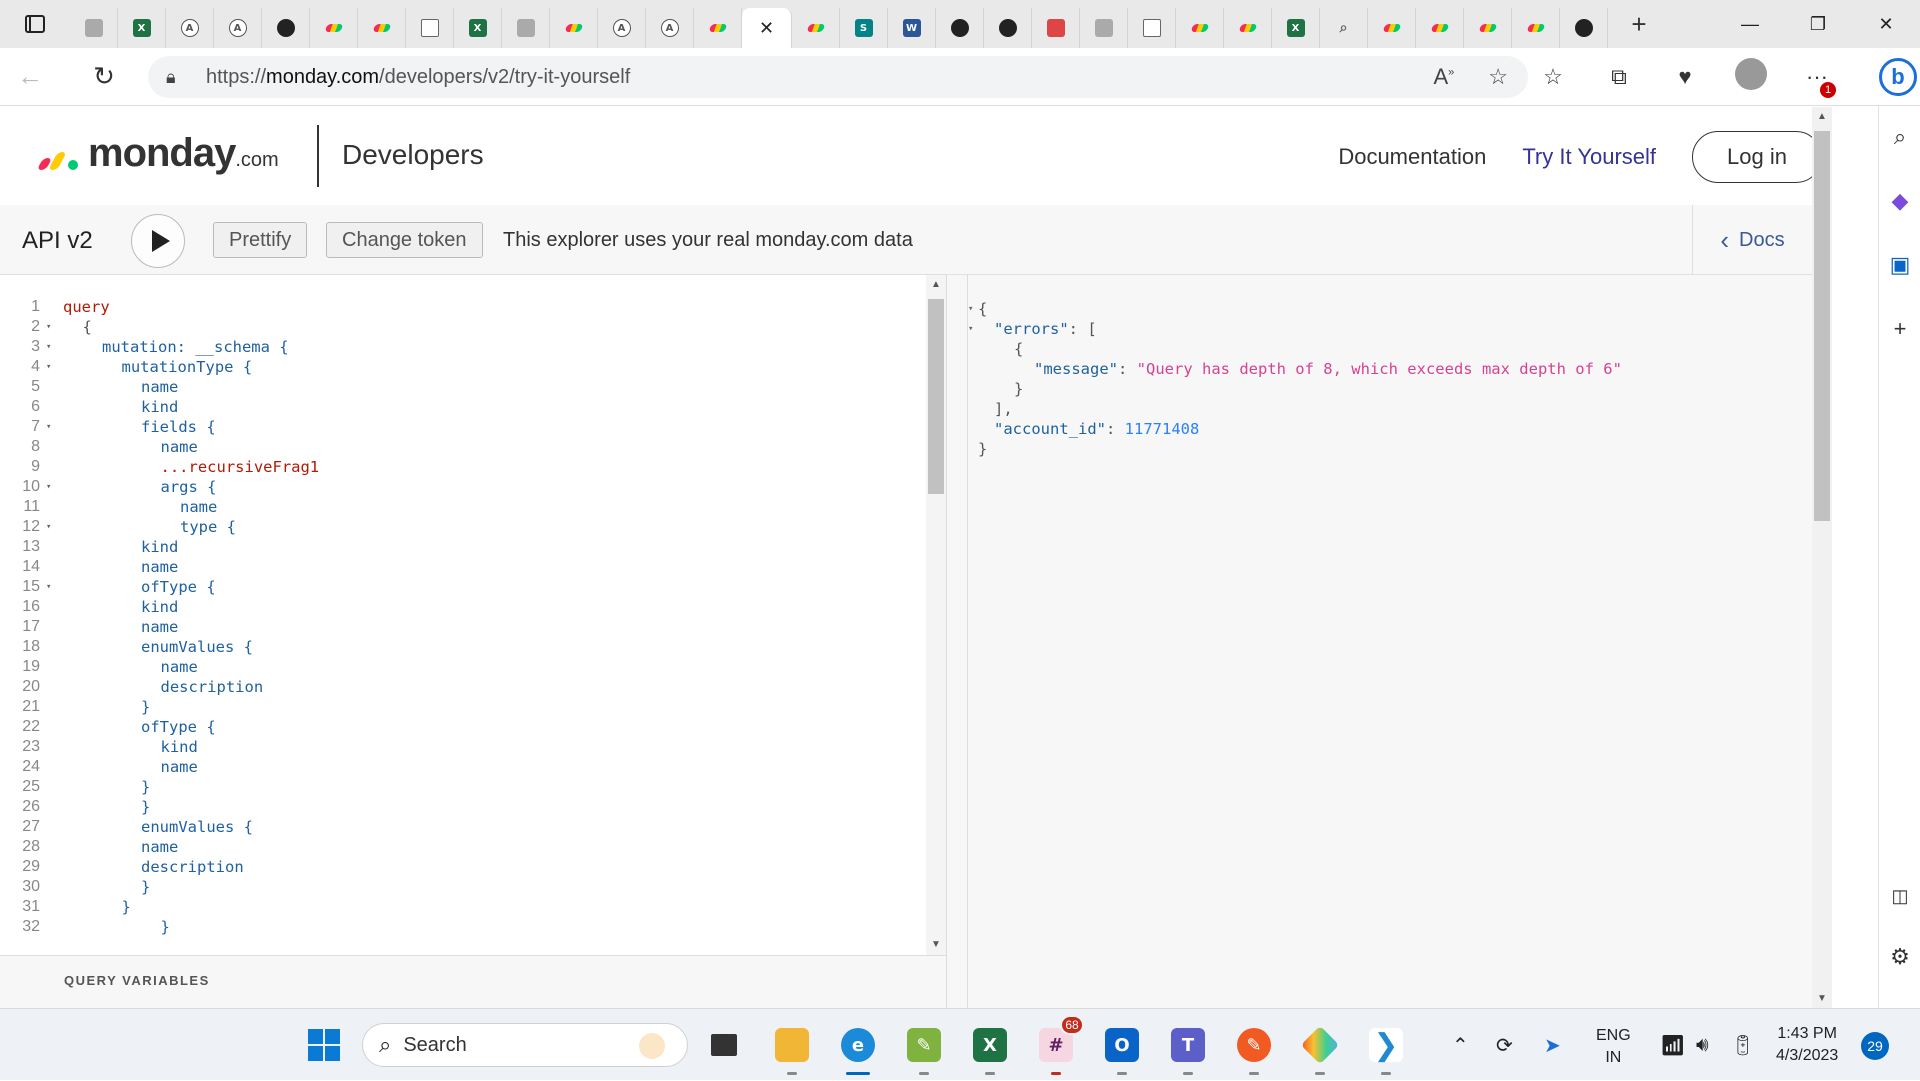 This screenshot has width=1920, height=1081. What do you see at coordinates (1899, 201) in the screenshot?
I see `sidebar-office-icon: ◆` at bounding box center [1899, 201].